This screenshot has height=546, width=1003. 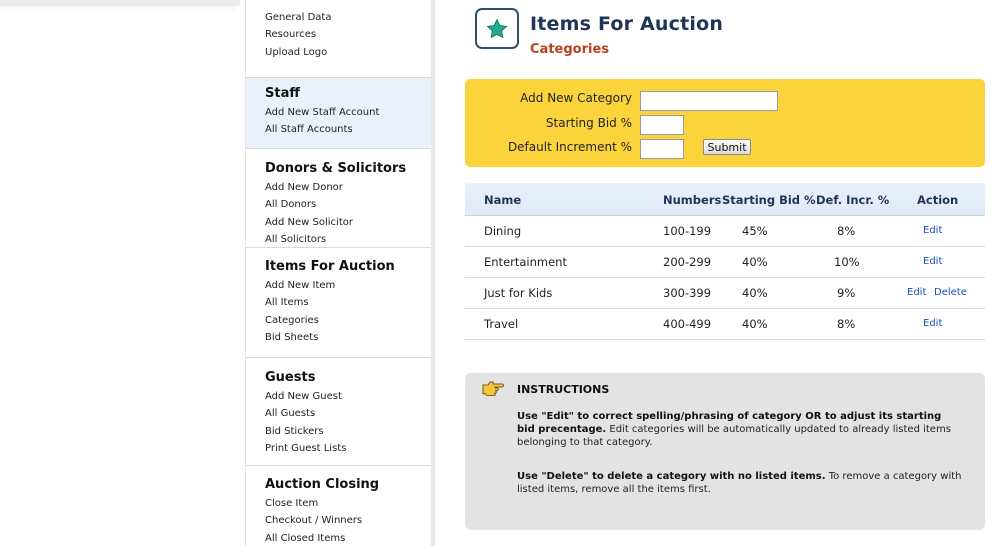 I want to click on col-header-starting-bid: Starting Bid %, so click(x=769, y=200).